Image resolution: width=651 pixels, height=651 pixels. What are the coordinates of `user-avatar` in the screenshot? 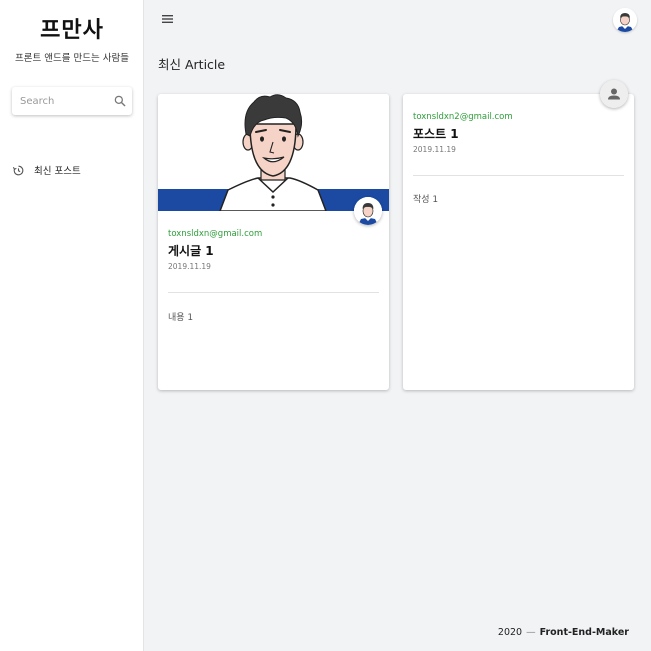 It's located at (625, 20).